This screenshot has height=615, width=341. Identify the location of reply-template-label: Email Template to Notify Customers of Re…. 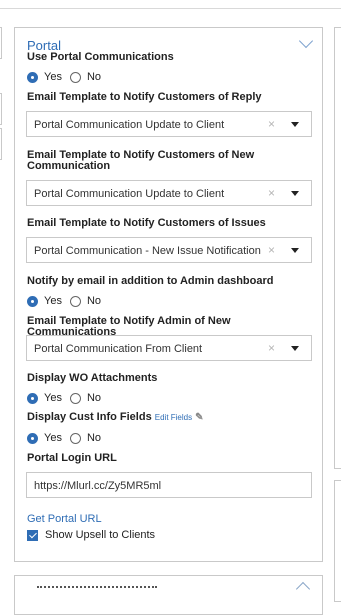
(144, 97).